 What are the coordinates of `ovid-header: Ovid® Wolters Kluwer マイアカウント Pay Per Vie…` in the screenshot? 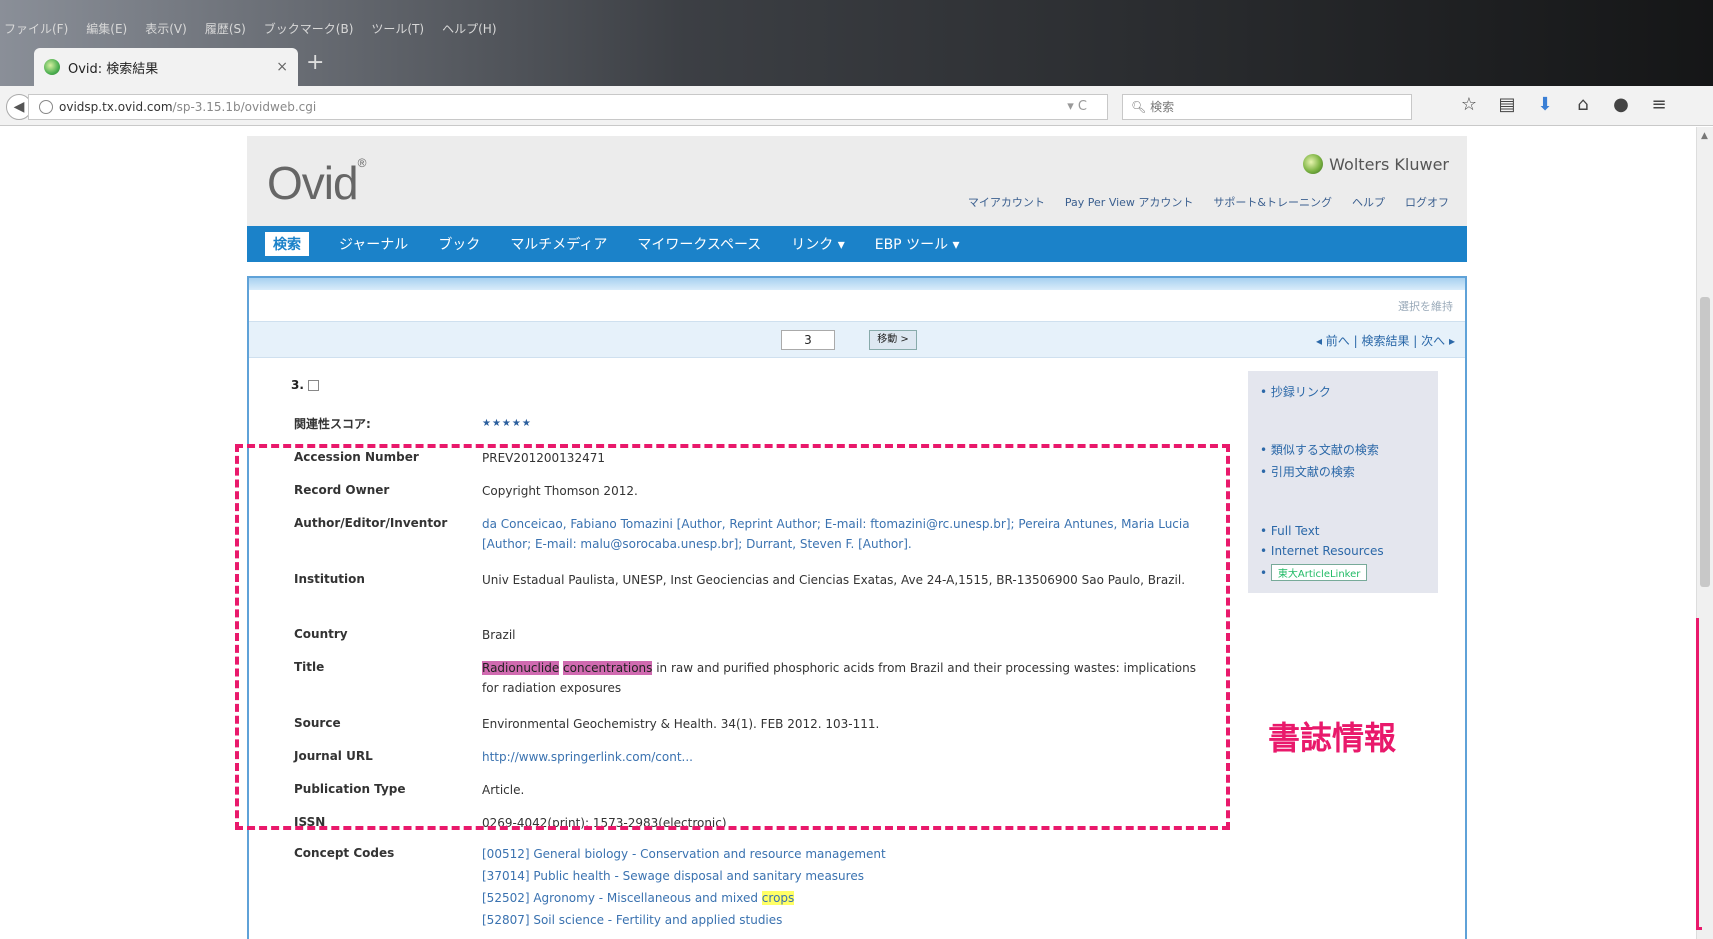 It's located at (857, 181).